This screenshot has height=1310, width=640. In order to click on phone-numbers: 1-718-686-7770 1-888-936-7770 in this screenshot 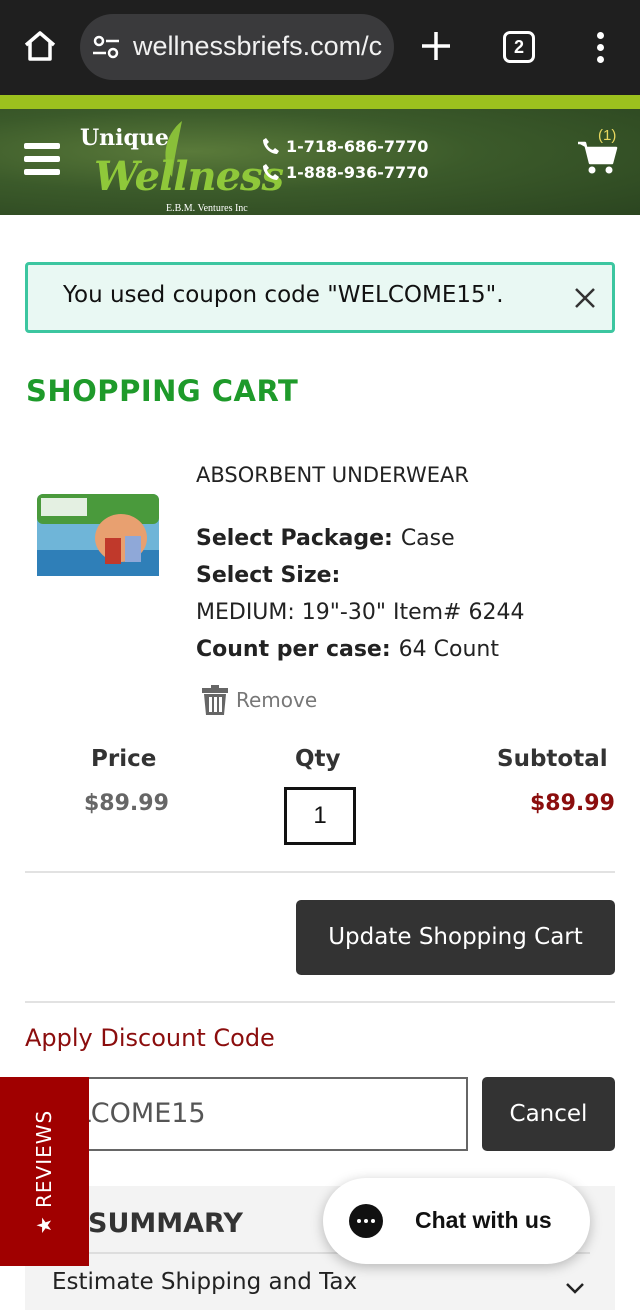, I will do `click(345, 159)`.